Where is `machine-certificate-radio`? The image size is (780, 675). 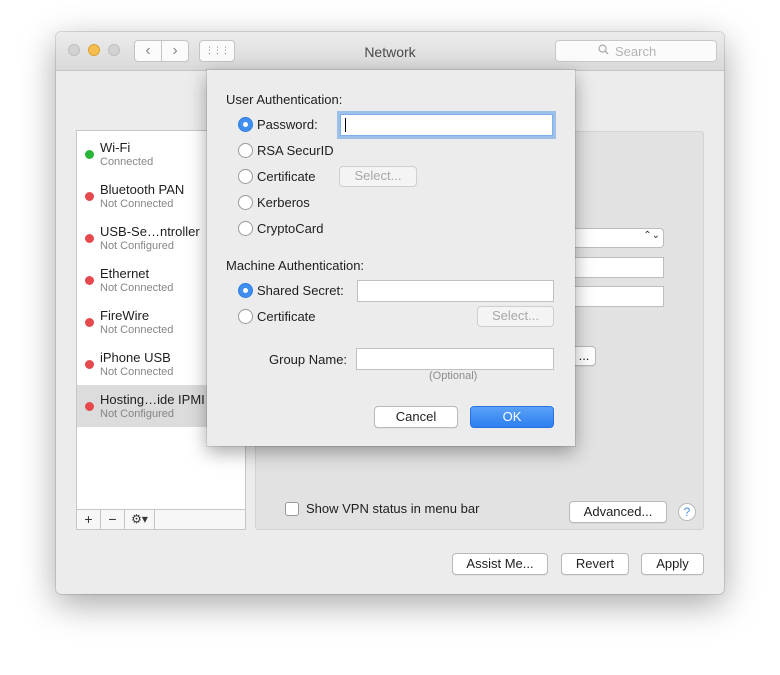 machine-certificate-radio is located at coordinates (245, 316).